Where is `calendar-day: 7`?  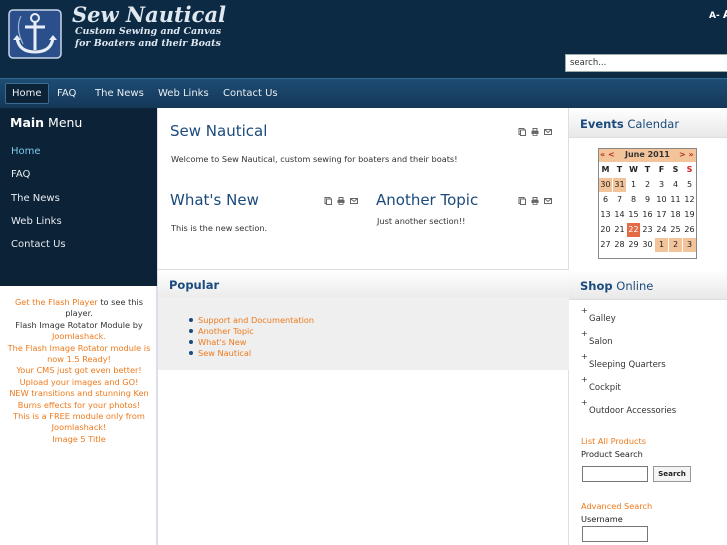
calendar-day: 7 is located at coordinates (619, 200).